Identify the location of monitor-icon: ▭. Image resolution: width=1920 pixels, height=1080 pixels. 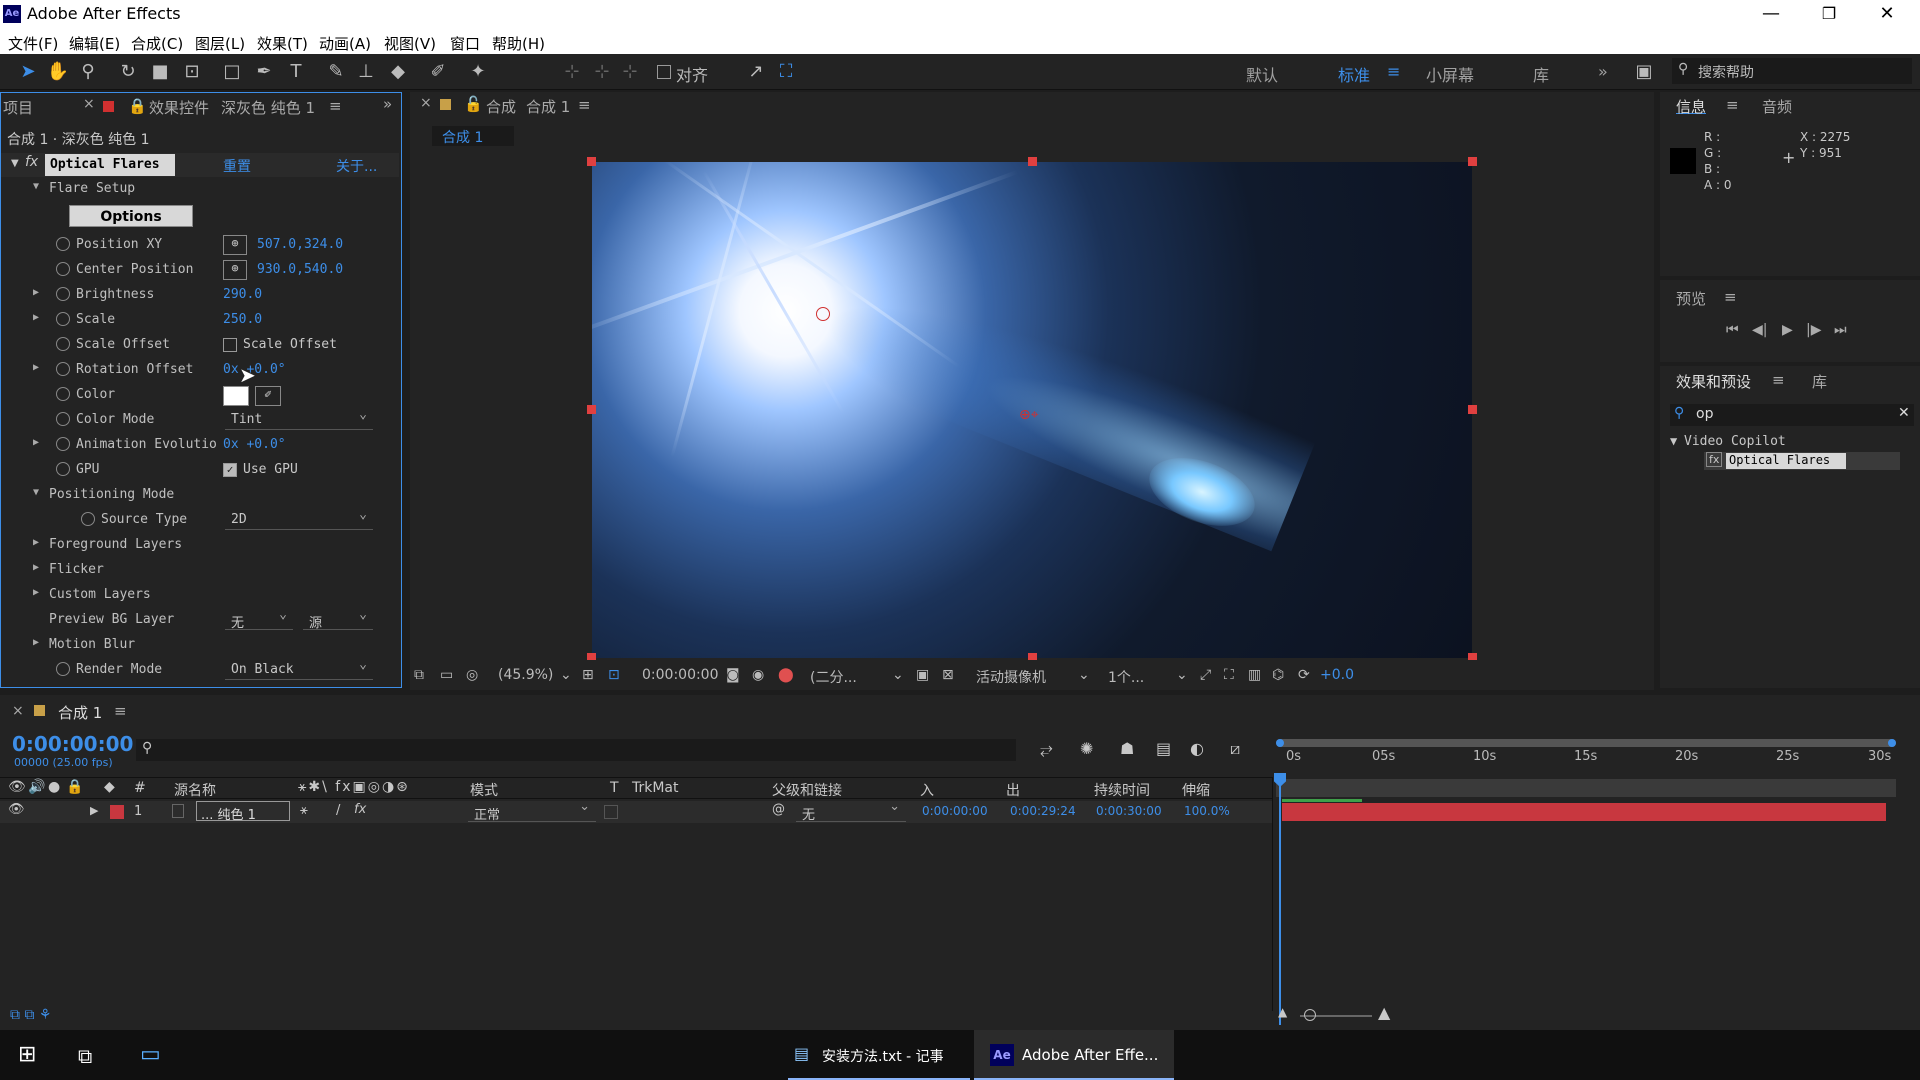
(446, 675).